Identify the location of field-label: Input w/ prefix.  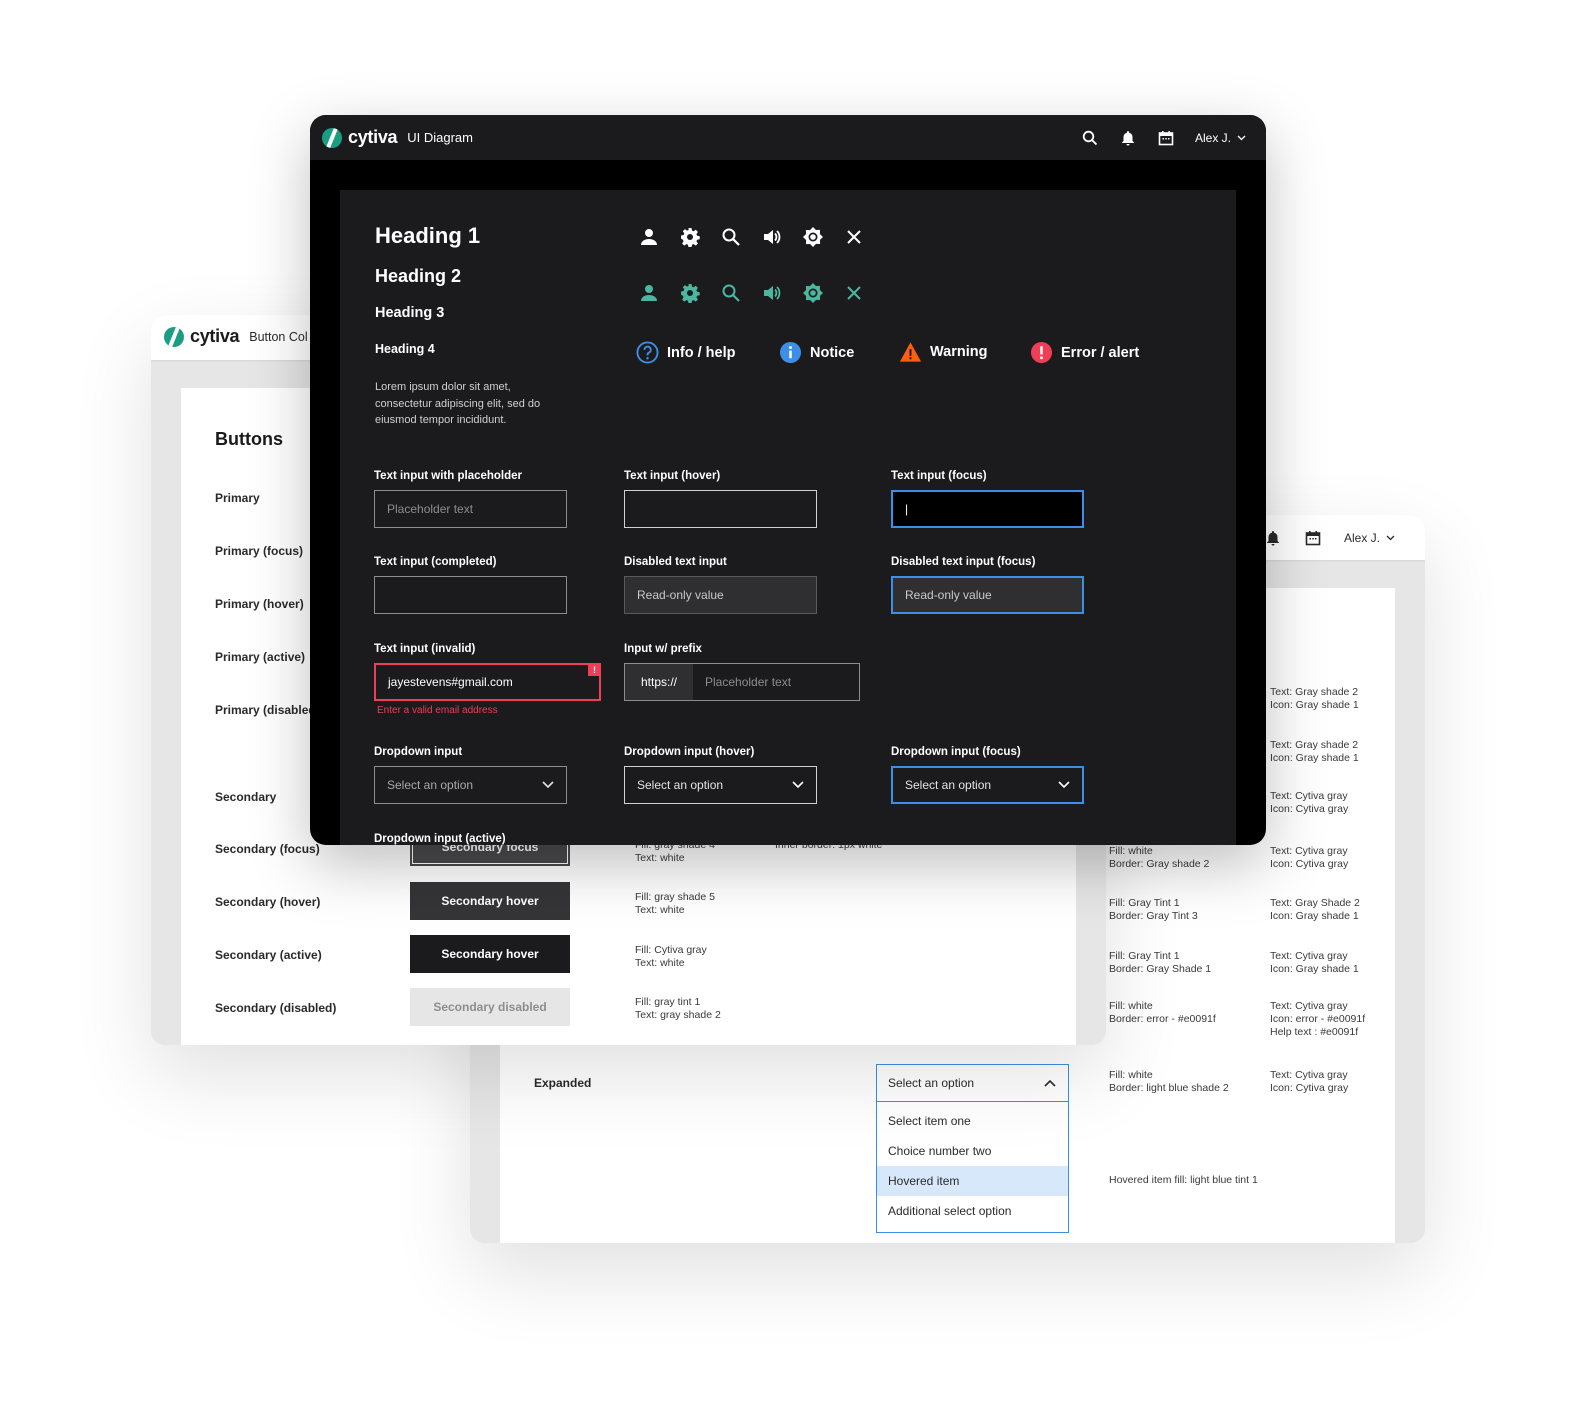
(663, 649).